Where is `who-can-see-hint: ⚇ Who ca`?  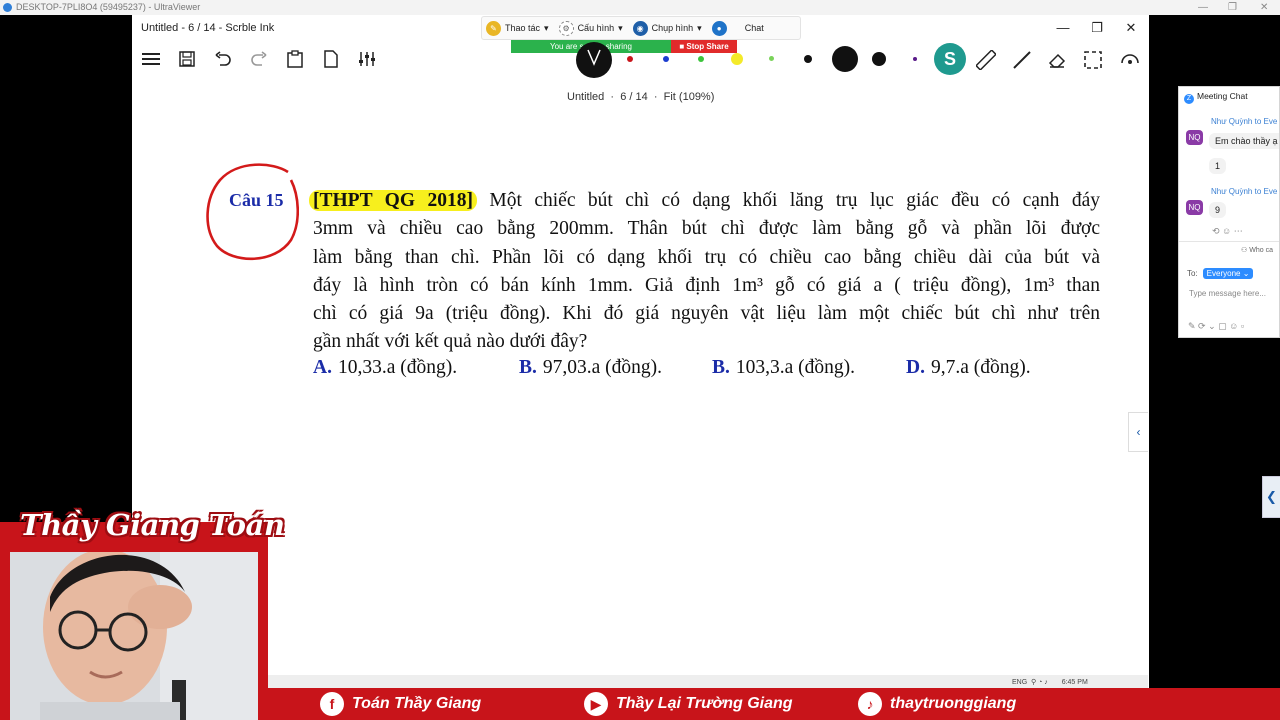
who-can-see-hint: ⚇ Who ca is located at coordinates (1257, 250).